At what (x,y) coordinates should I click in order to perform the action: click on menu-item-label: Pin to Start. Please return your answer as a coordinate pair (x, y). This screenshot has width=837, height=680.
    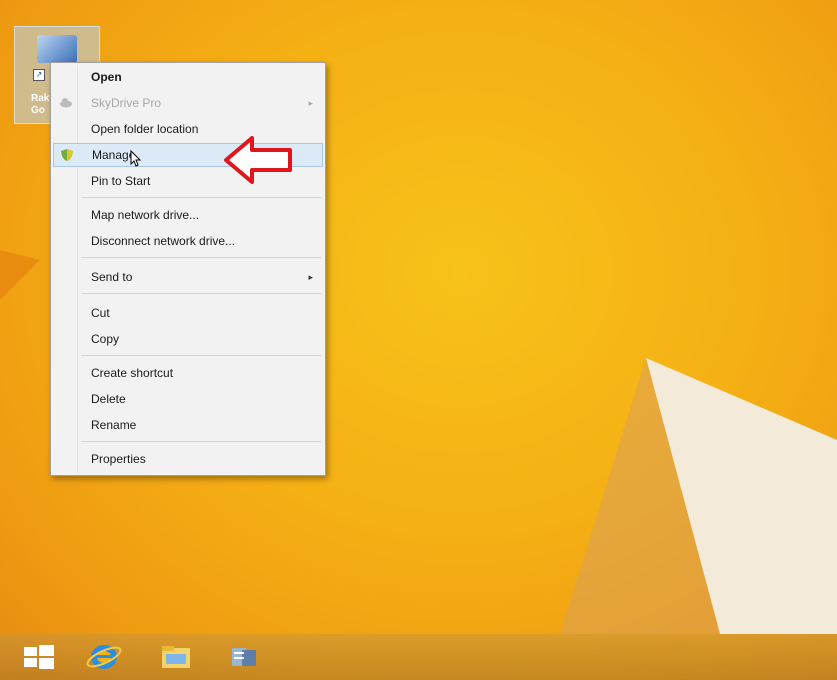
    Looking at the image, I should click on (121, 181).